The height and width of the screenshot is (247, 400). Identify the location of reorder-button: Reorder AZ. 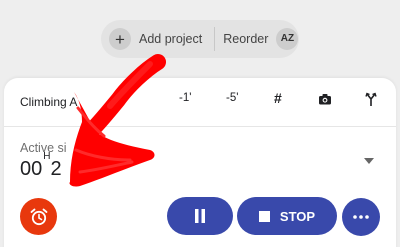
(261, 39).